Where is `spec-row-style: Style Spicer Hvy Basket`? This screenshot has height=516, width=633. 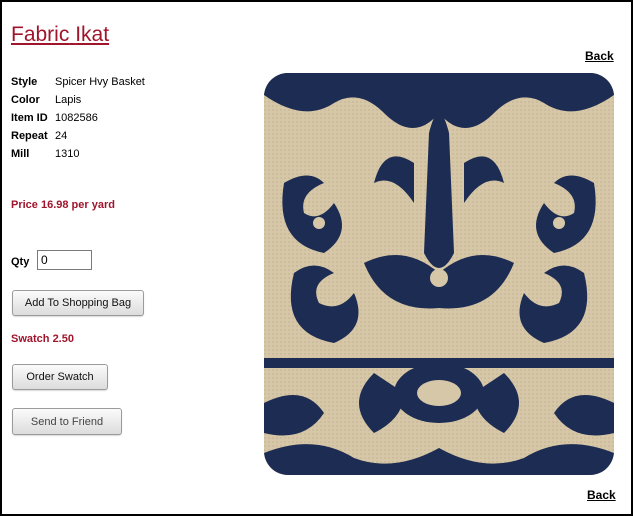
spec-row-style: Style Spicer Hvy Basket is located at coordinates (78, 82).